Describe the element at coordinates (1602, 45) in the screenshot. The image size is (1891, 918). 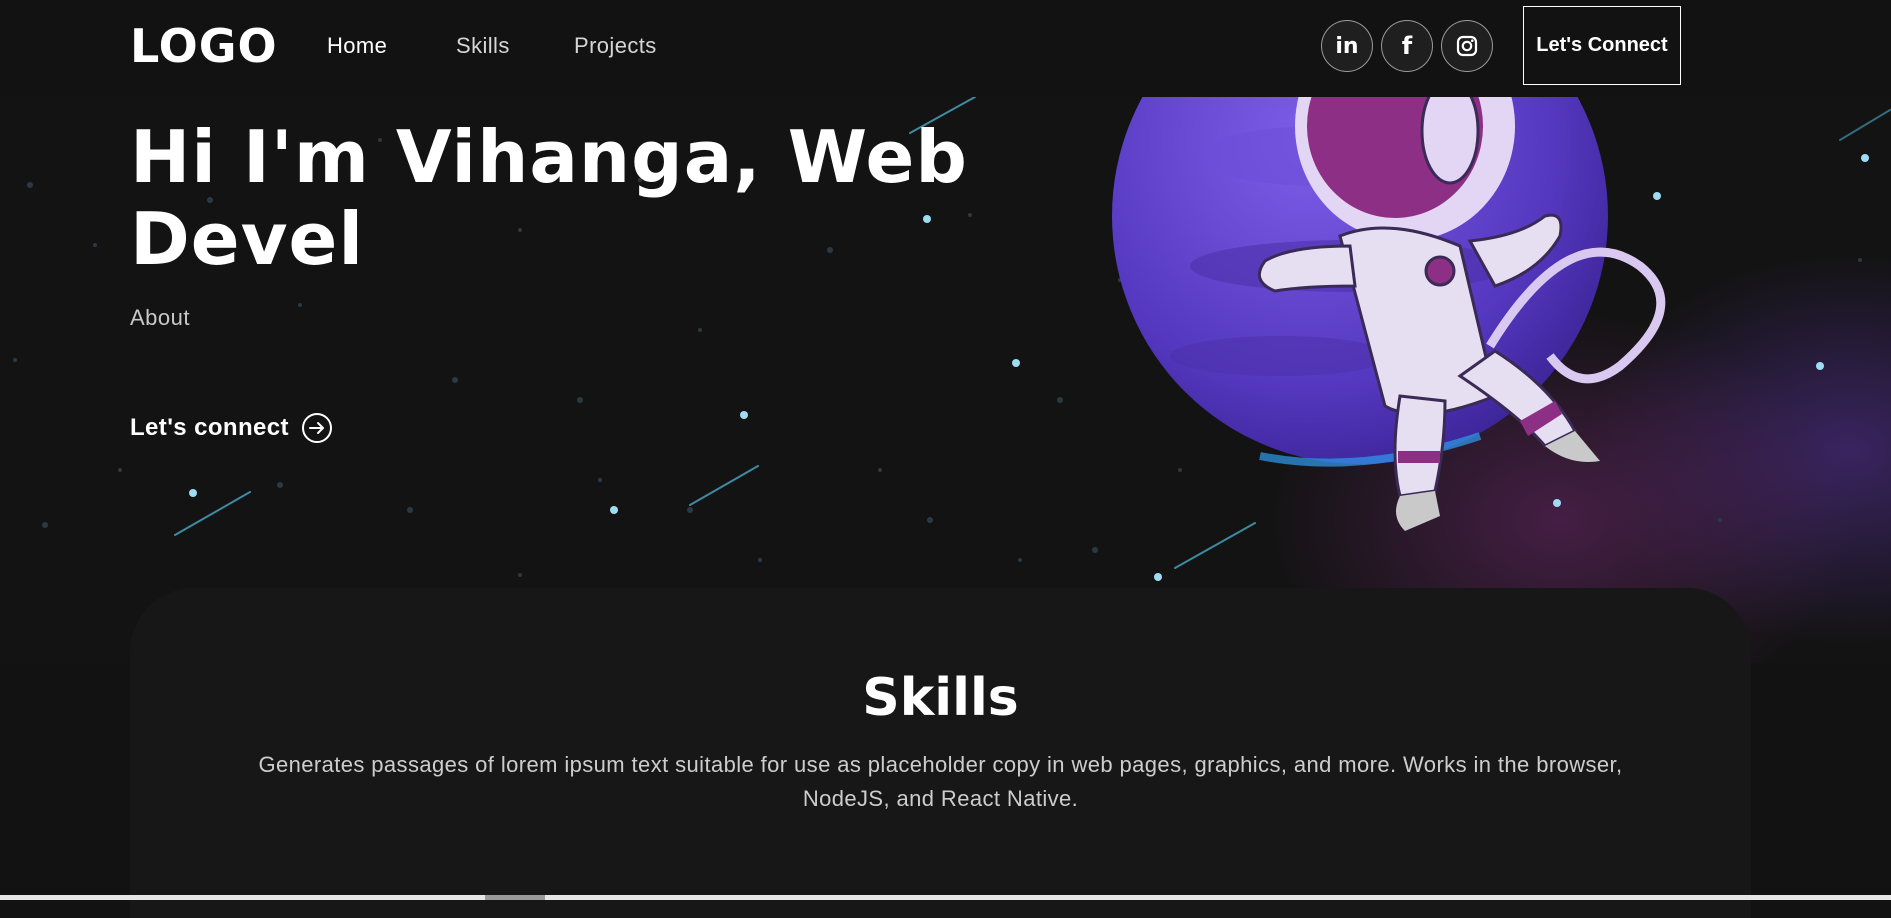
I see `lets-connect-button: Let's Connect` at that location.